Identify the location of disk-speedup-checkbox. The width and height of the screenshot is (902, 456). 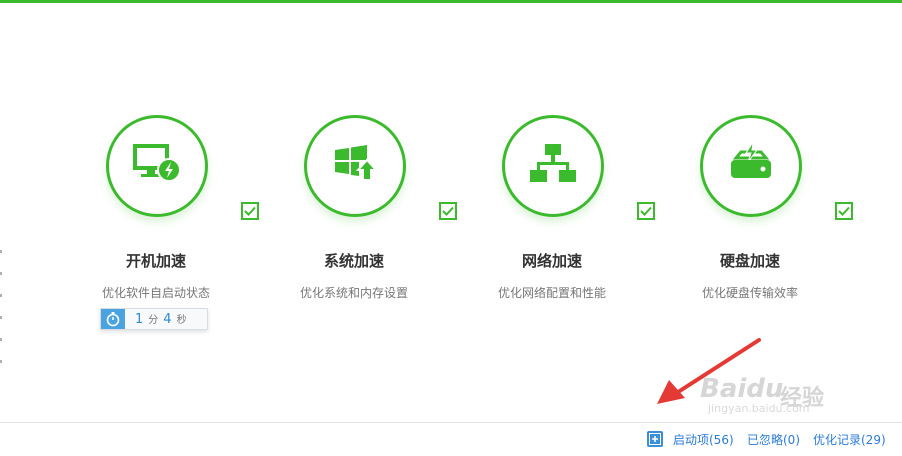
(844, 211).